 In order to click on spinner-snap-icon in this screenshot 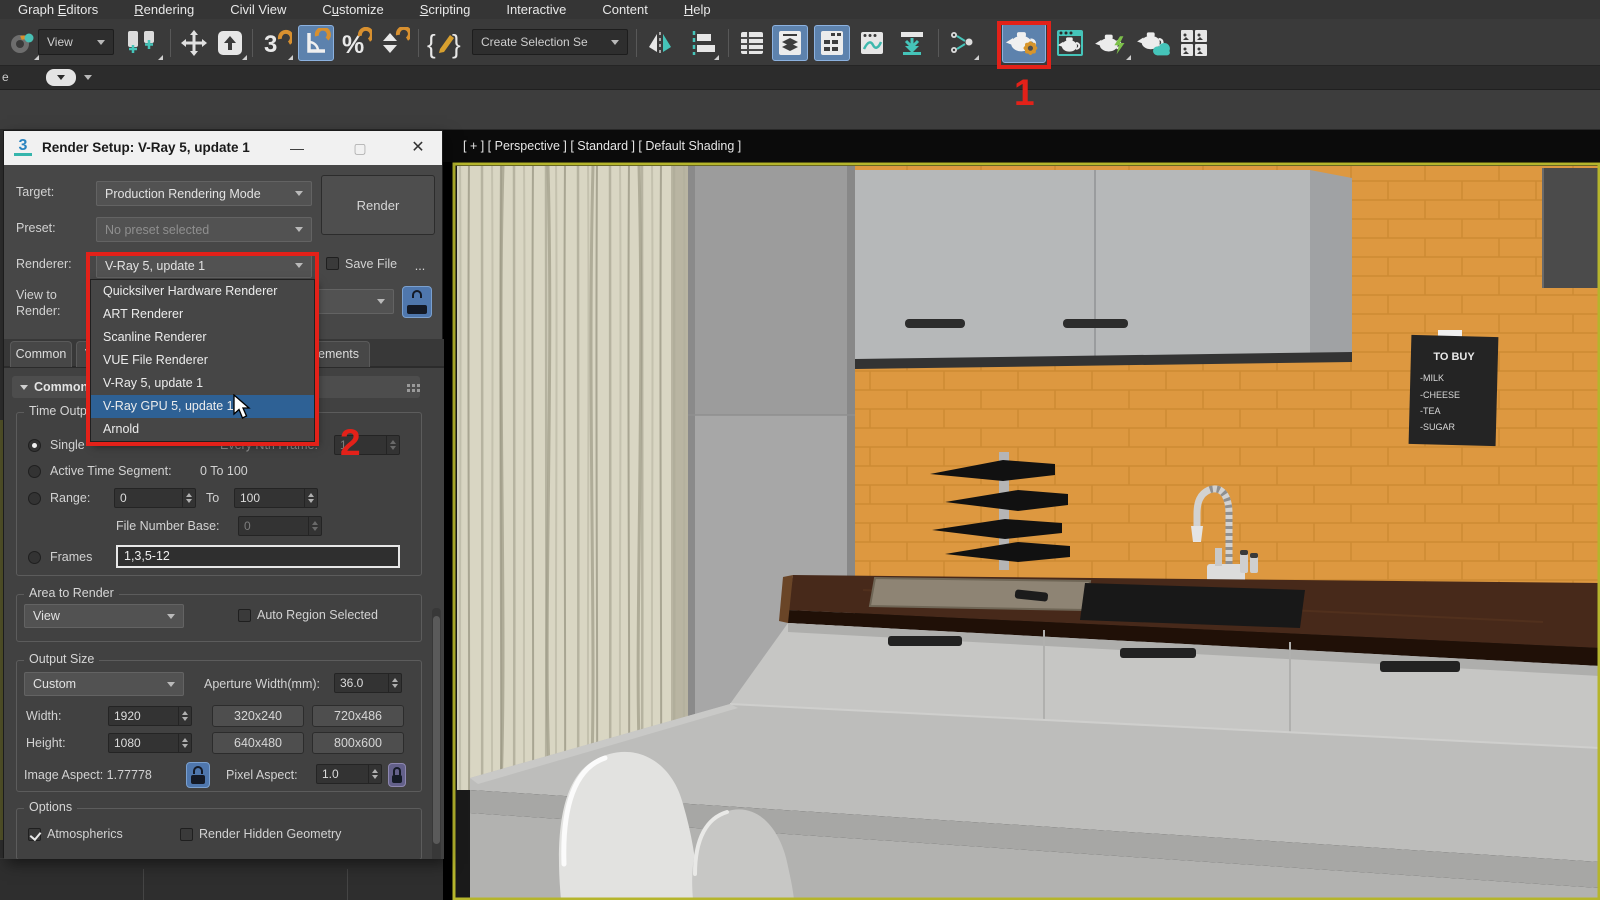, I will do `click(394, 43)`.